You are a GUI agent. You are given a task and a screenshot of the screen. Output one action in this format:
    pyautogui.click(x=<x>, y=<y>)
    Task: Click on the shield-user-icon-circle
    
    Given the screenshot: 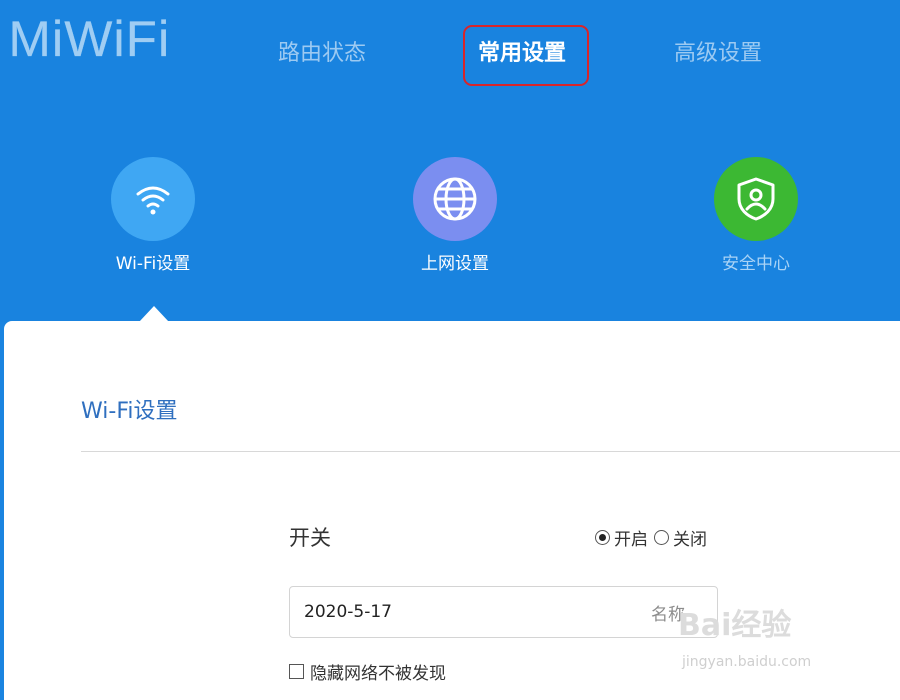 What is the action you would take?
    pyautogui.click(x=756, y=199)
    